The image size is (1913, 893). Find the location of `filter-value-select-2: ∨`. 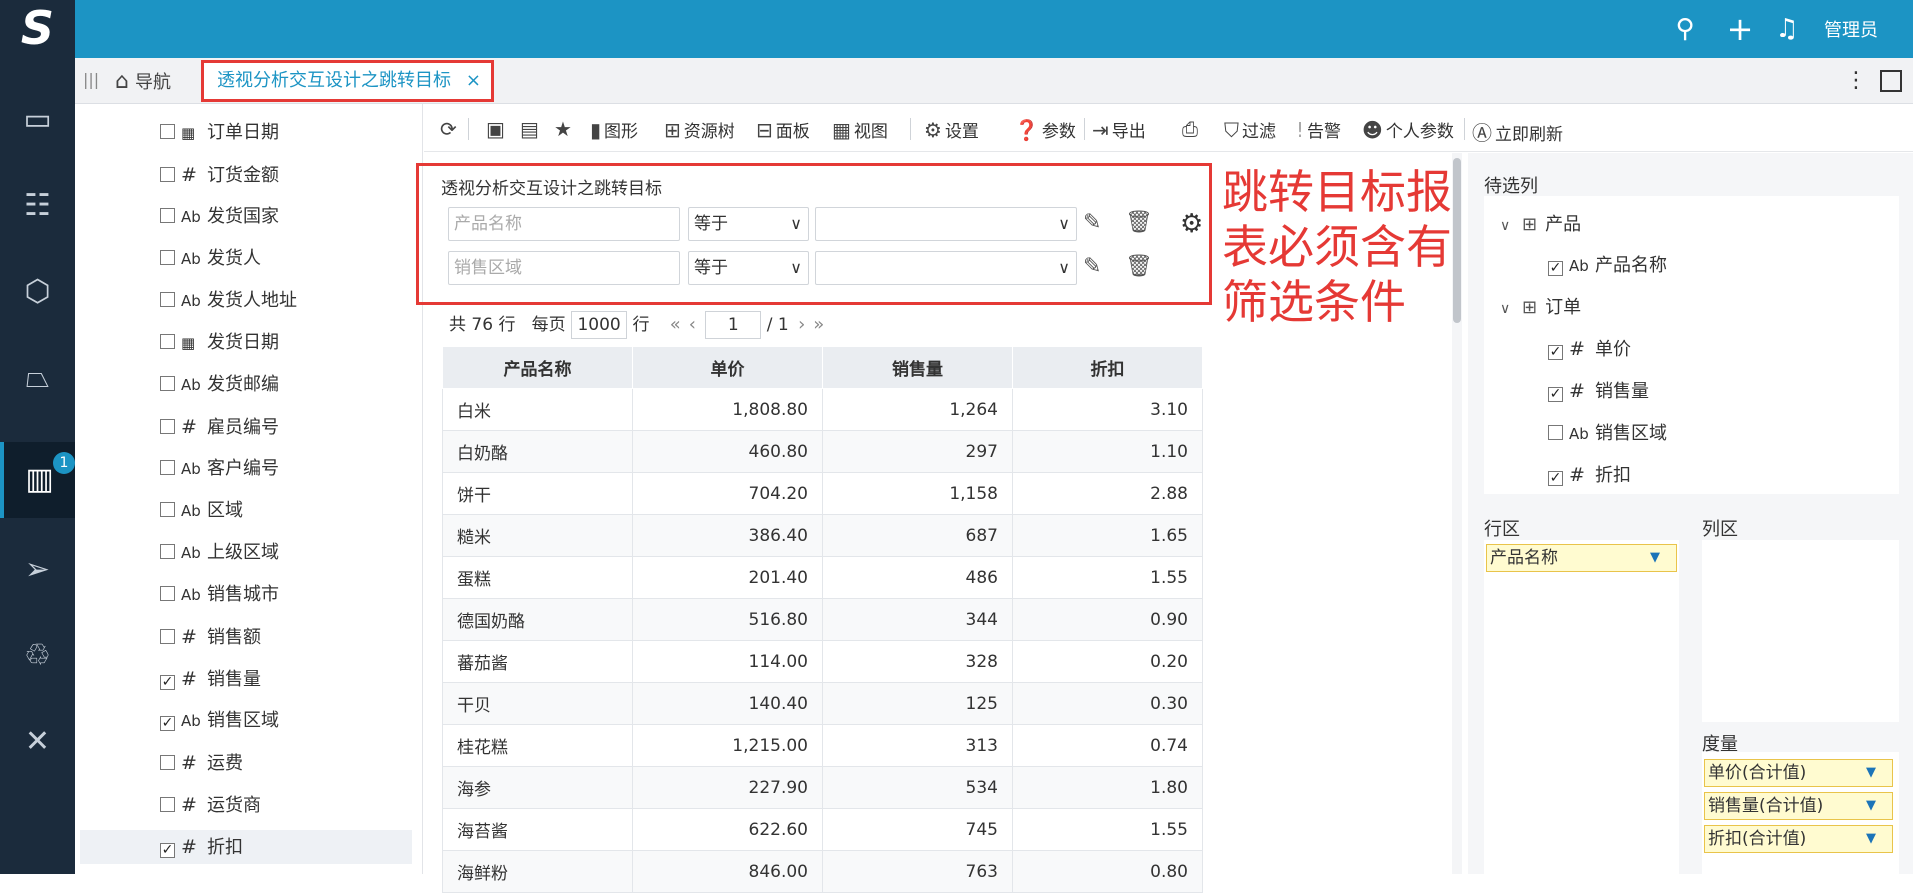

filter-value-select-2: ∨ is located at coordinates (946, 268).